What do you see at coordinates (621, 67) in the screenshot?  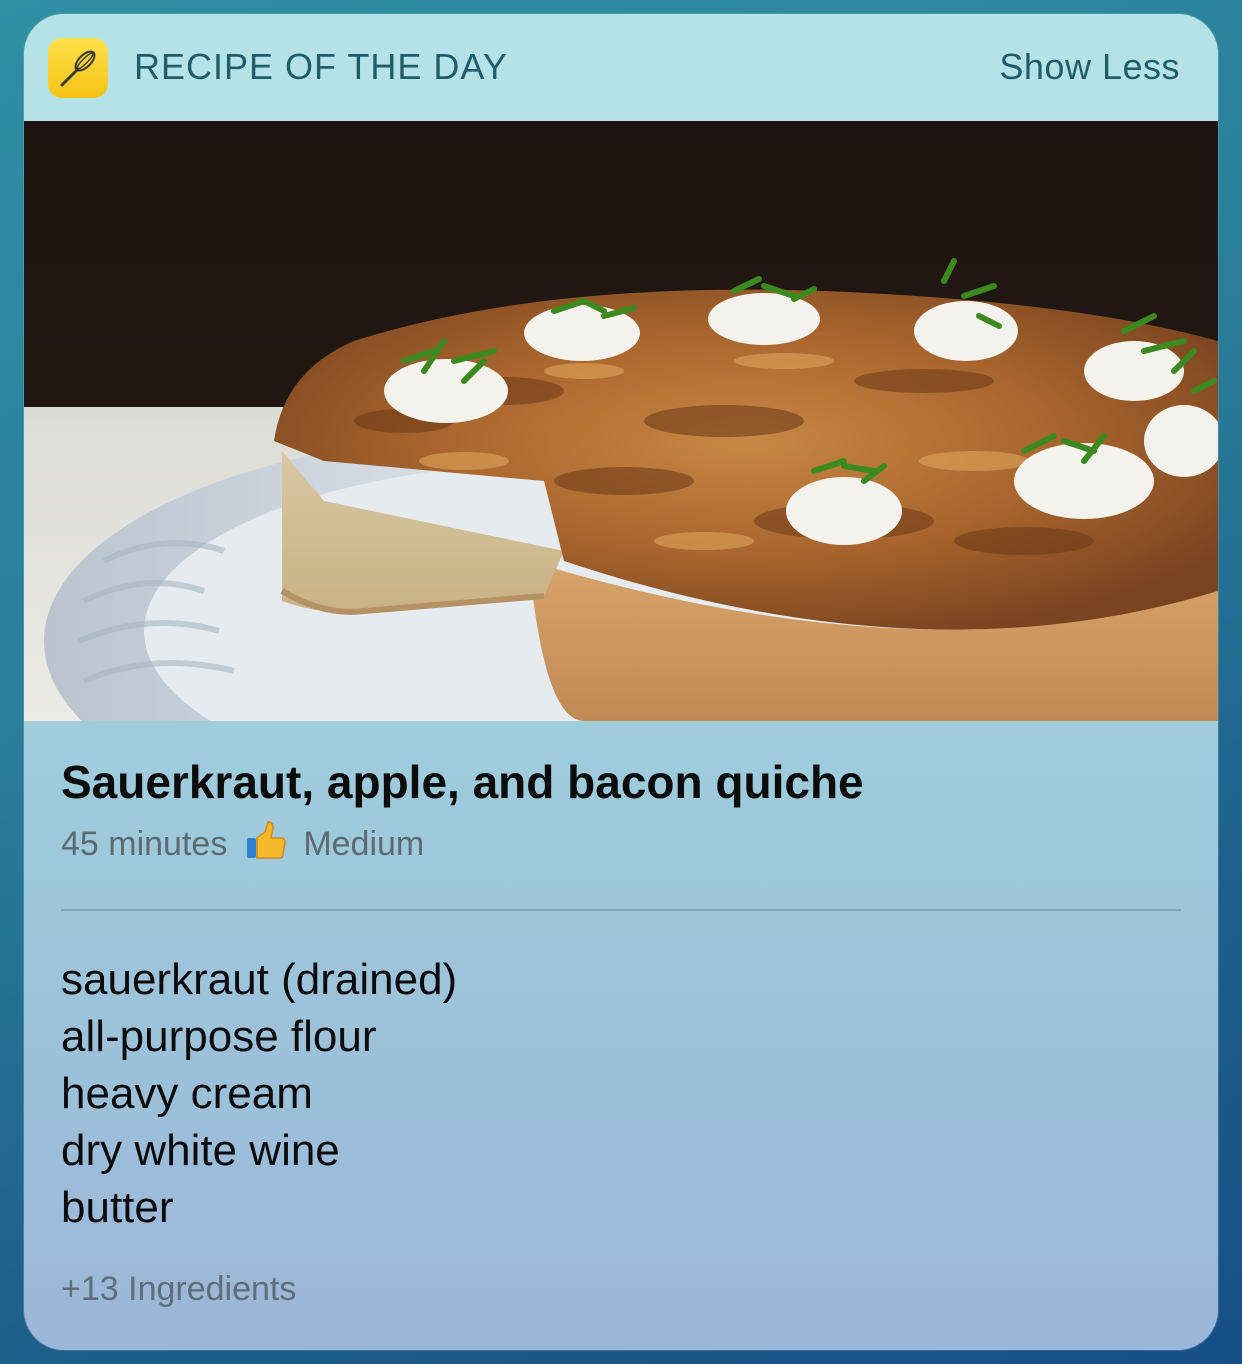 I see `widget-header: RECIPE OF THE DAY Show Less` at bounding box center [621, 67].